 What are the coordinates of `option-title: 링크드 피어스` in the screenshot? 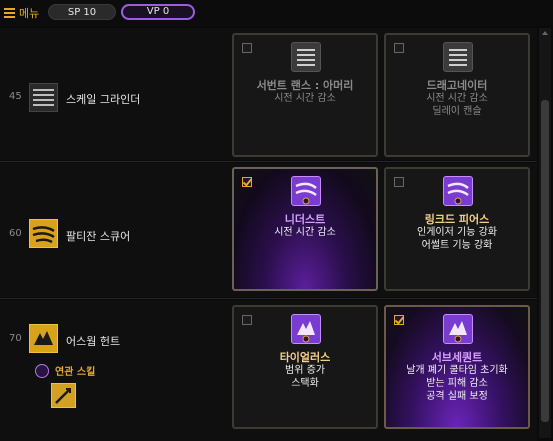 It's located at (457, 219).